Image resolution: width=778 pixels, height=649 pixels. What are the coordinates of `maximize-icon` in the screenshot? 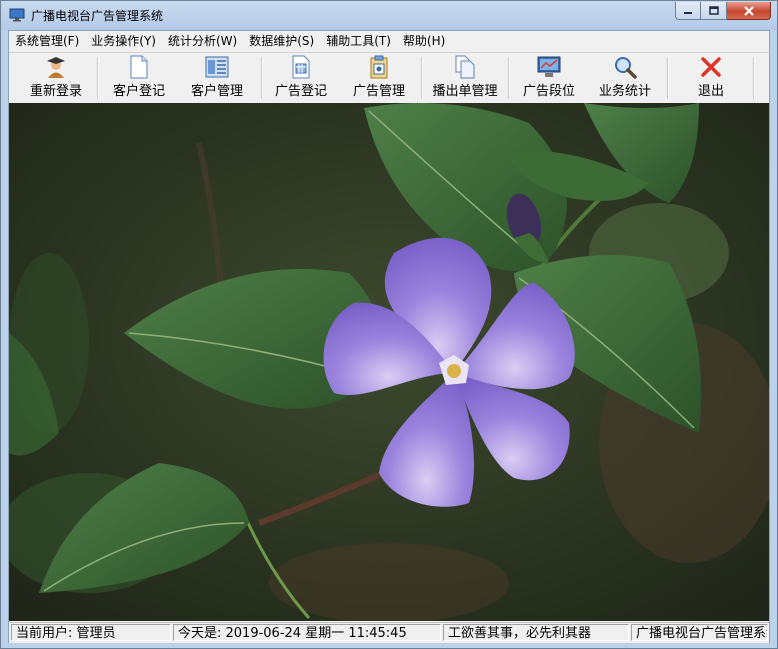 It's located at (713, 10).